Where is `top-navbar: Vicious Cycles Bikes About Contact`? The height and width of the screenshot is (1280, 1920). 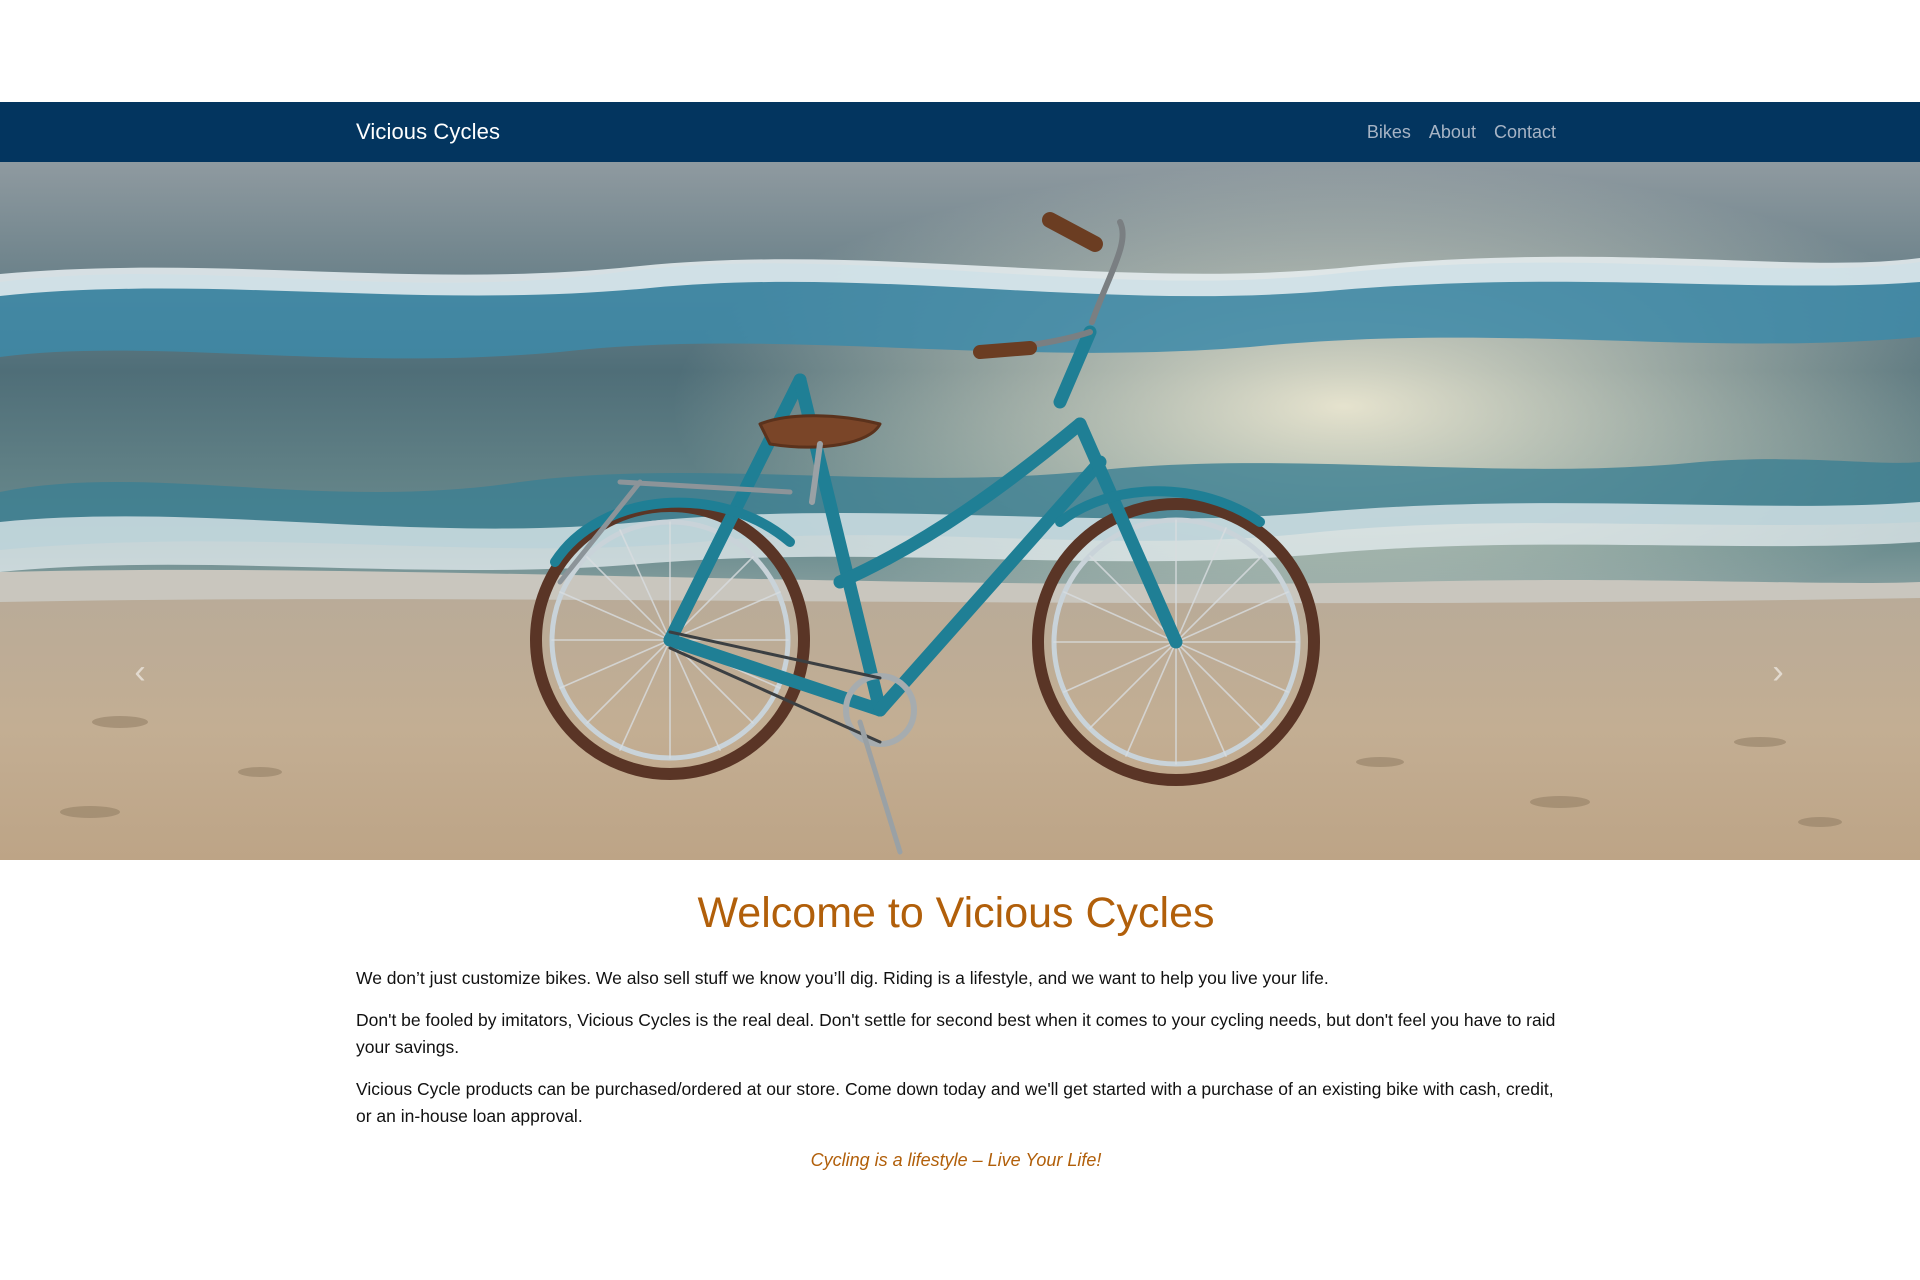 top-navbar: Vicious Cycles Bikes About Contact is located at coordinates (960, 132).